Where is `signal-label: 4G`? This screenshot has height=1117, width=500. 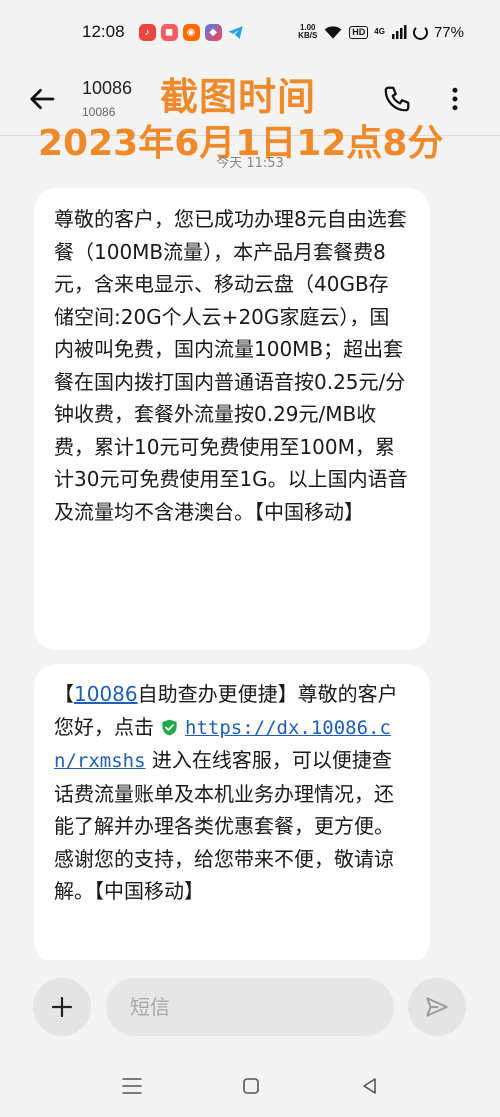 signal-label: 4G is located at coordinates (379, 31).